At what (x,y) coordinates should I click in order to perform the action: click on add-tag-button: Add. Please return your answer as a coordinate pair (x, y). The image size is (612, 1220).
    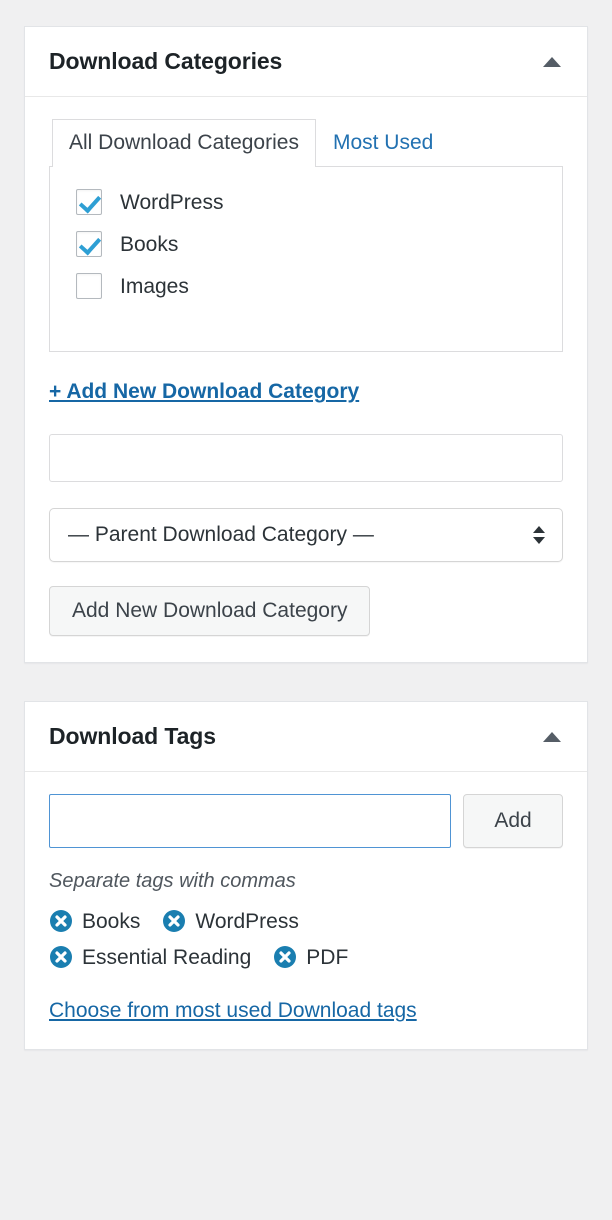
    Looking at the image, I should click on (513, 821).